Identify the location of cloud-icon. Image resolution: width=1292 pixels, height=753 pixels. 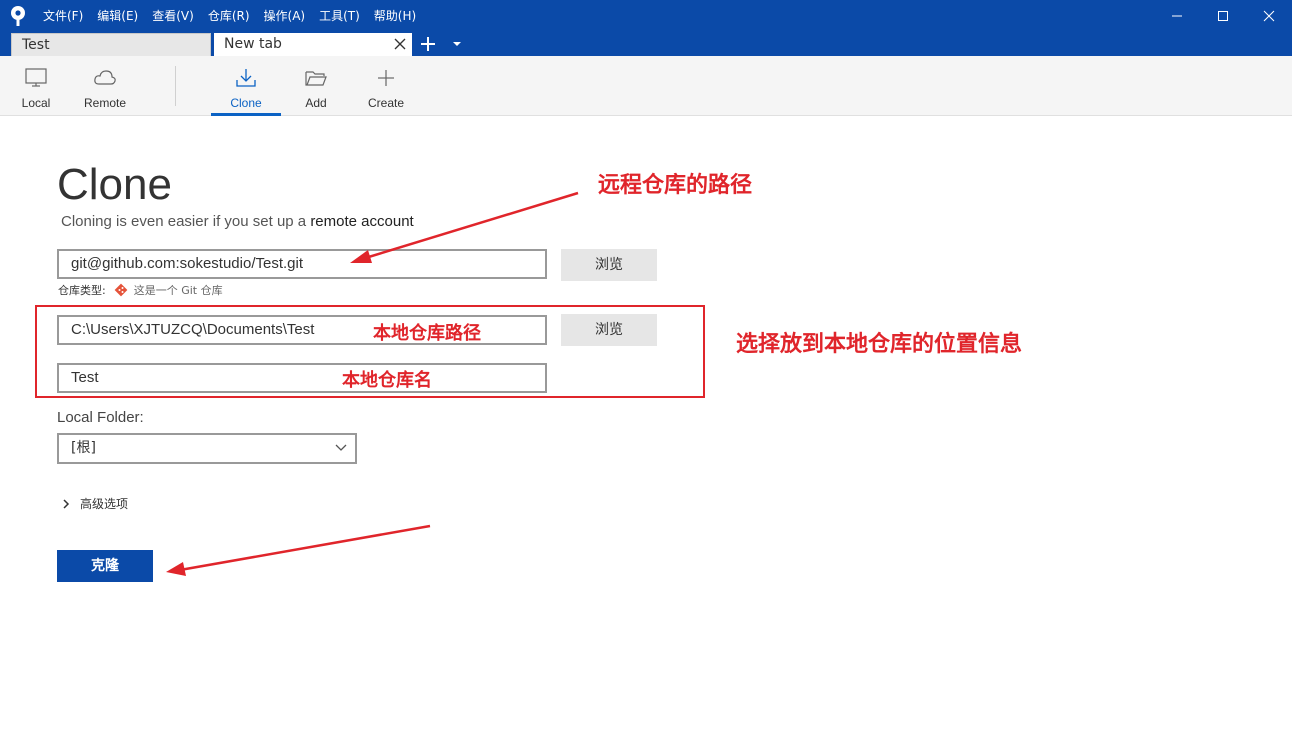
(105, 77).